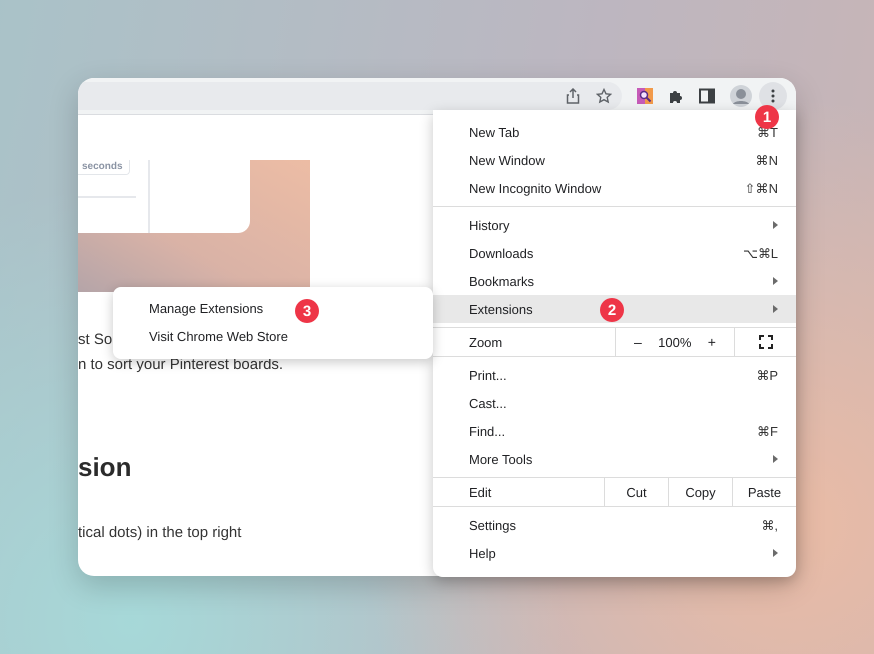 This screenshot has width=874, height=654. Describe the element at coordinates (614, 225) in the screenshot. I see `menu-item: History` at that location.